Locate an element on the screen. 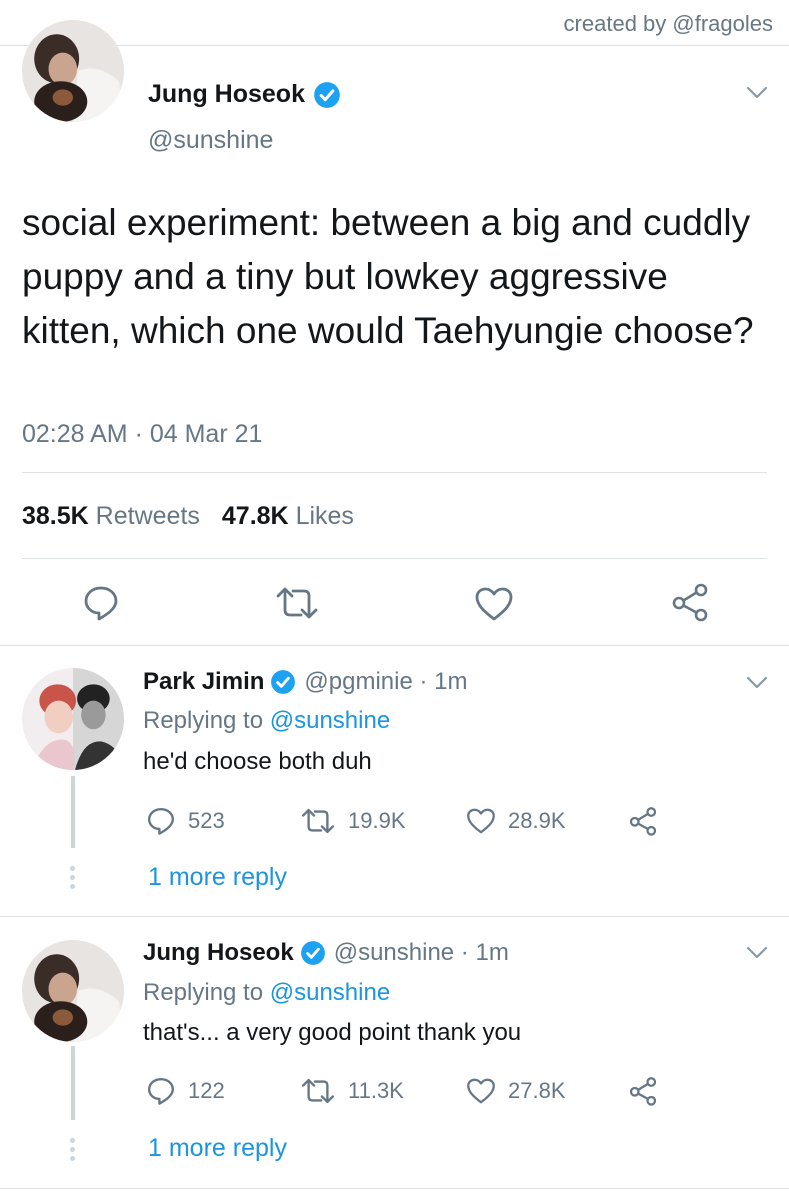 The width and height of the screenshot is (789, 1200). credit-text: created by @fragoles is located at coordinates (668, 23).